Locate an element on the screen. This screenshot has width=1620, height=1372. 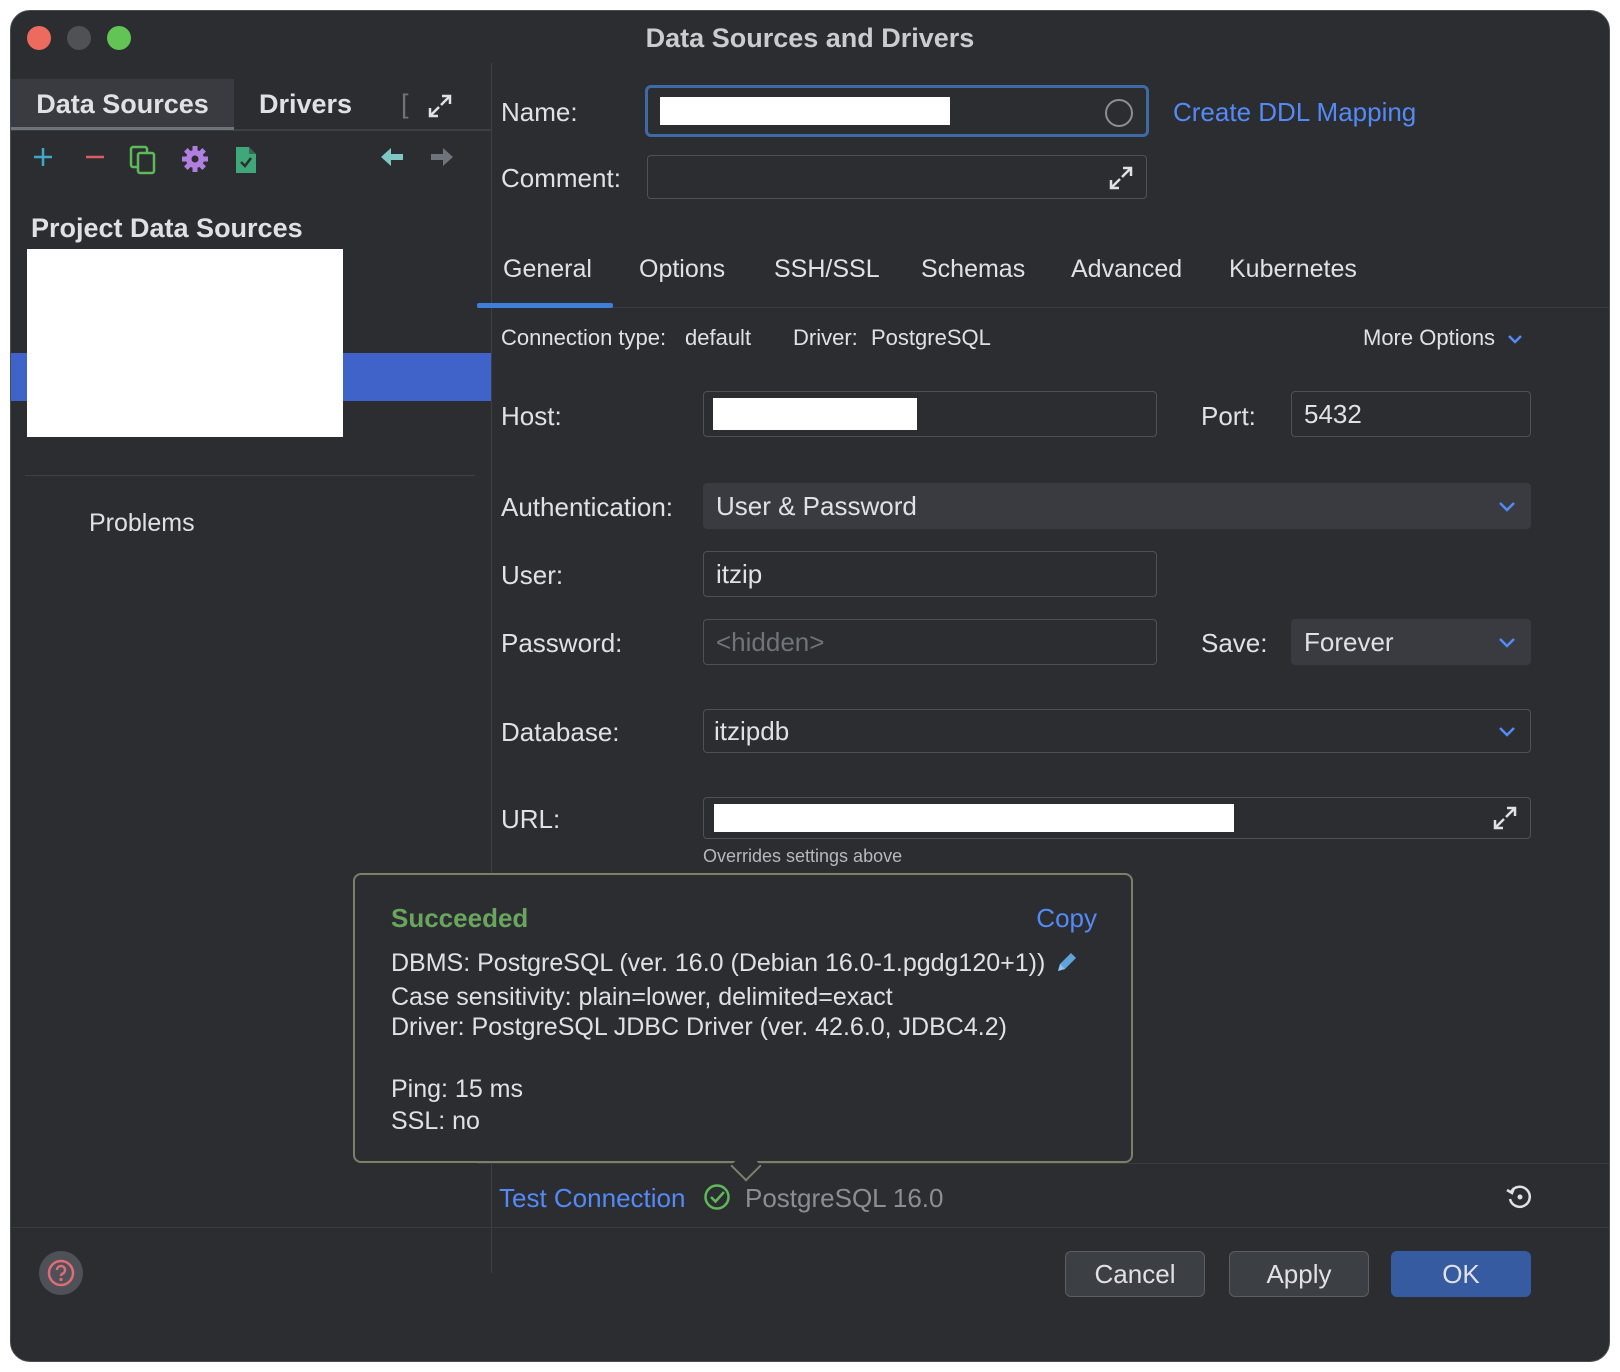
help-icon is located at coordinates (61, 1273).